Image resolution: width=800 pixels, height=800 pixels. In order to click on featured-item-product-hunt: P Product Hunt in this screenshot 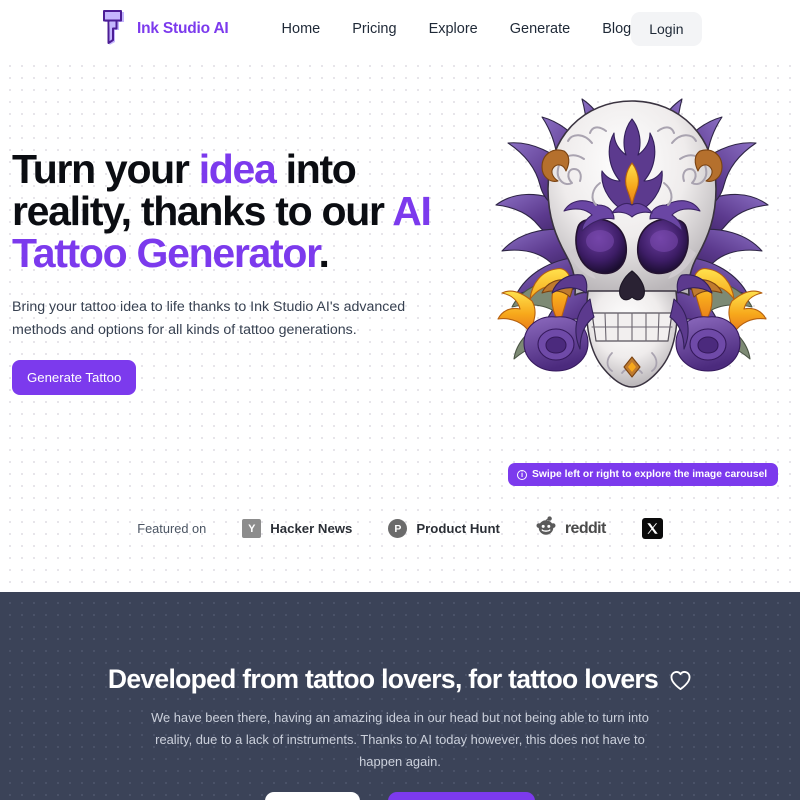, I will do `click(444, 528)`.